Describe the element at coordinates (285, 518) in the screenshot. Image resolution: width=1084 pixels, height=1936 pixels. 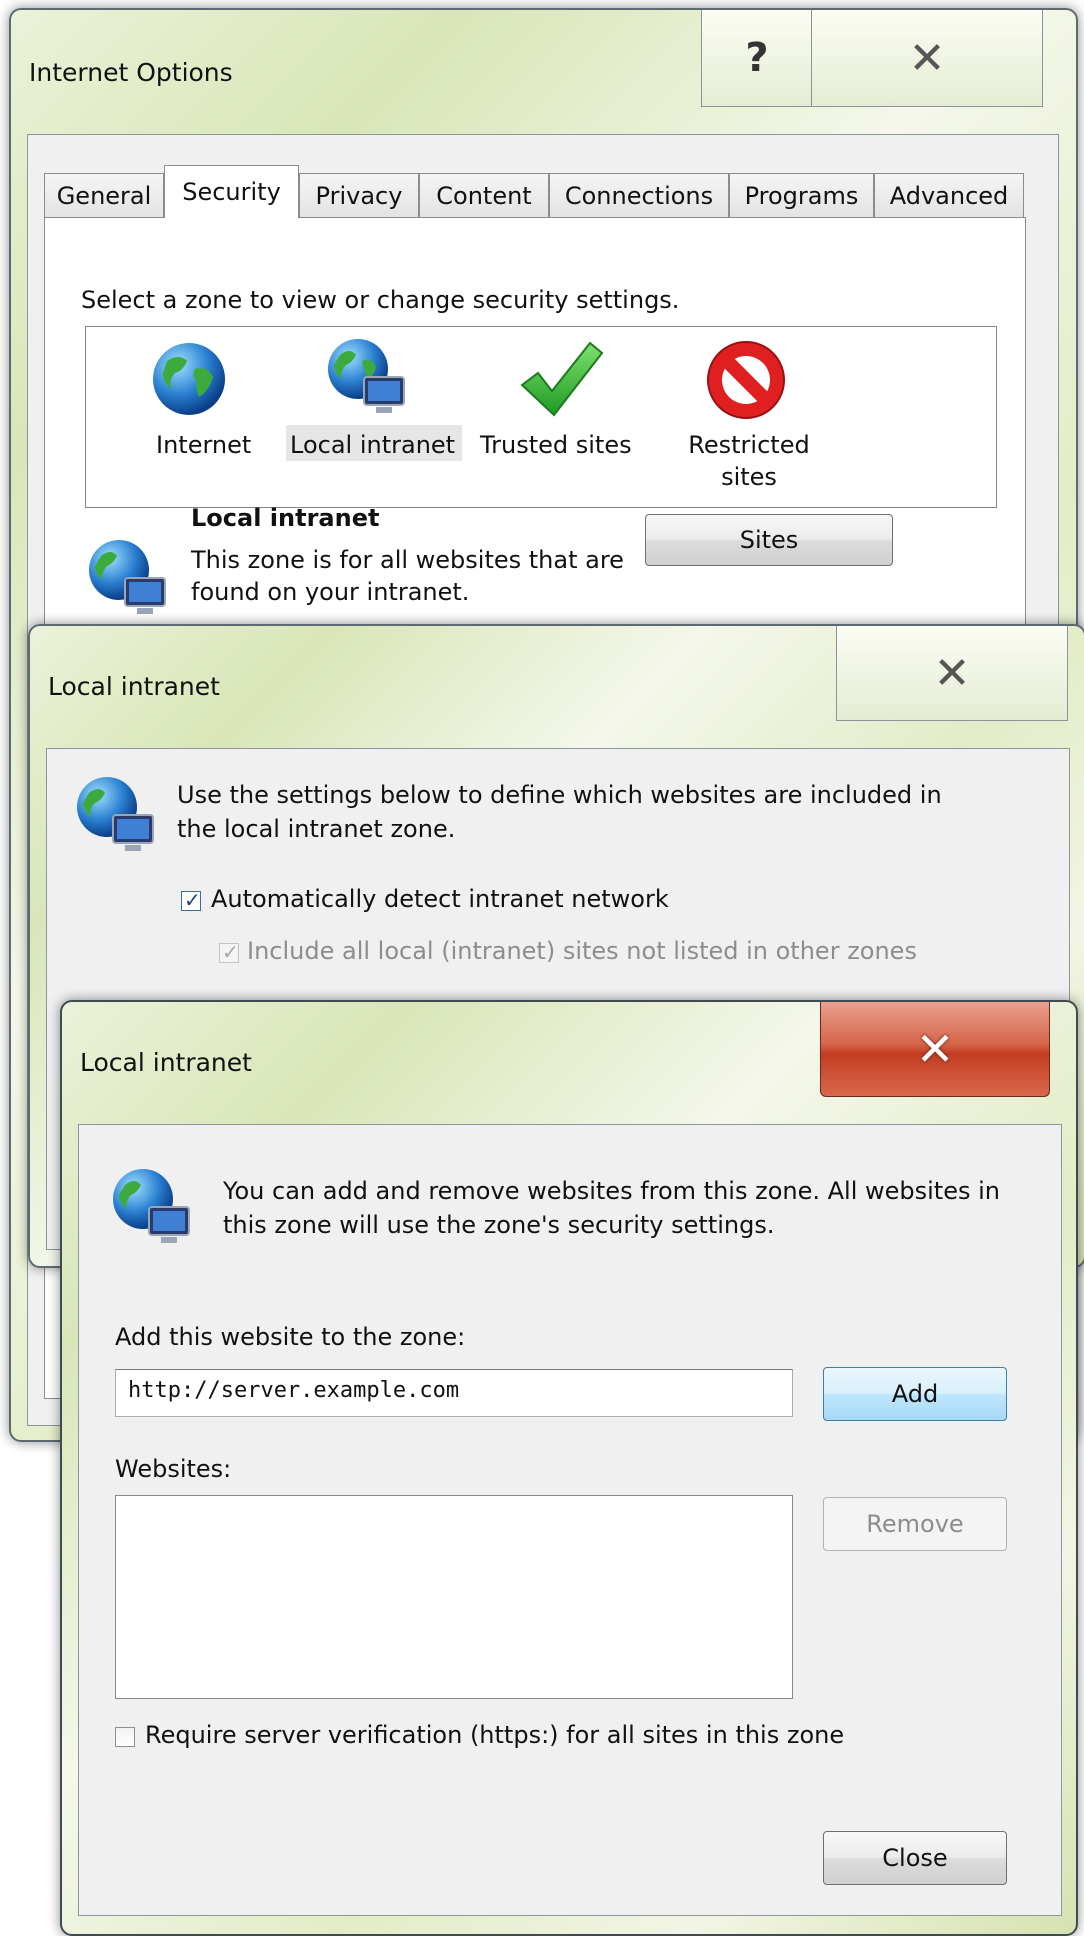
I see `zone-heading: Local intranet` at that location.